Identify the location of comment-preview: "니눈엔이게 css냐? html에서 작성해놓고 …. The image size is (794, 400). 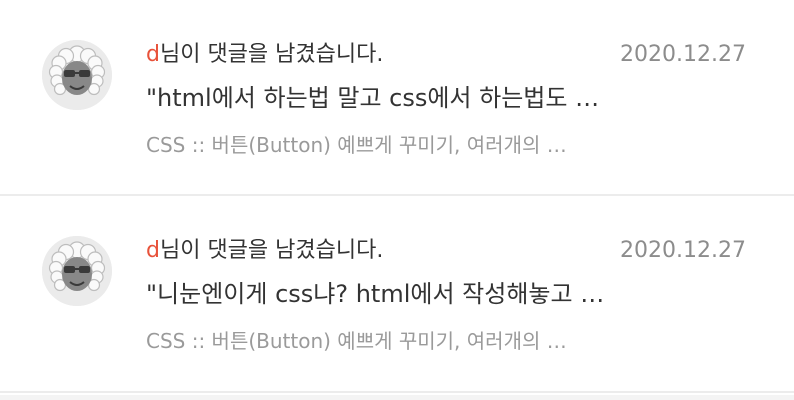
(386, 294).